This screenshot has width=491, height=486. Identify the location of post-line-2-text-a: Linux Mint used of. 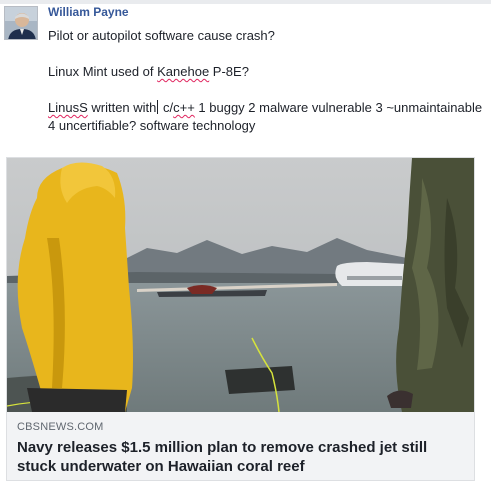
(103, 71).